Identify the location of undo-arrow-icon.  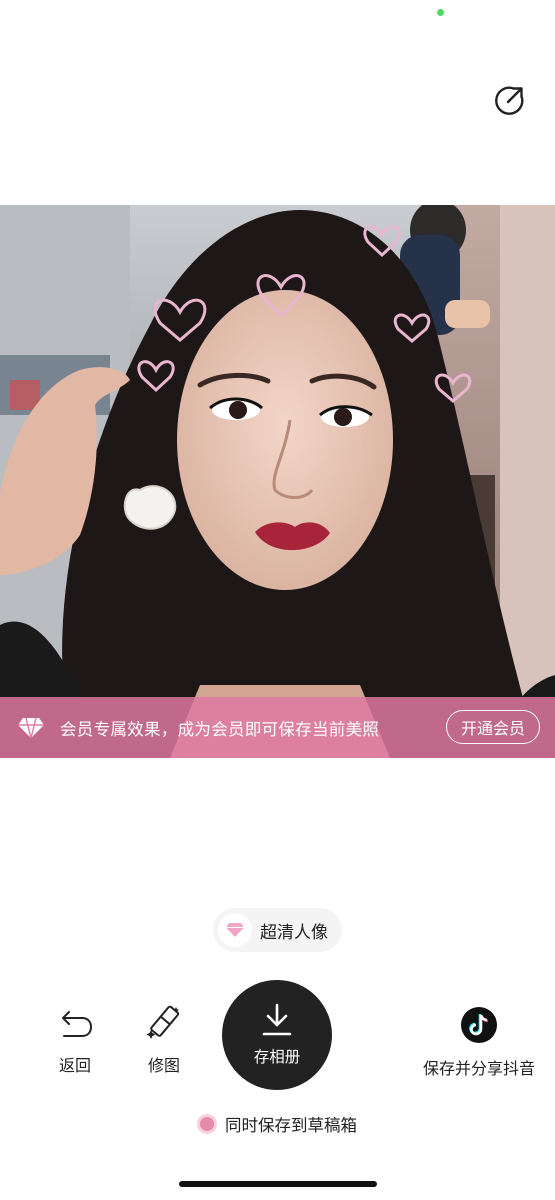
(77, 1024).